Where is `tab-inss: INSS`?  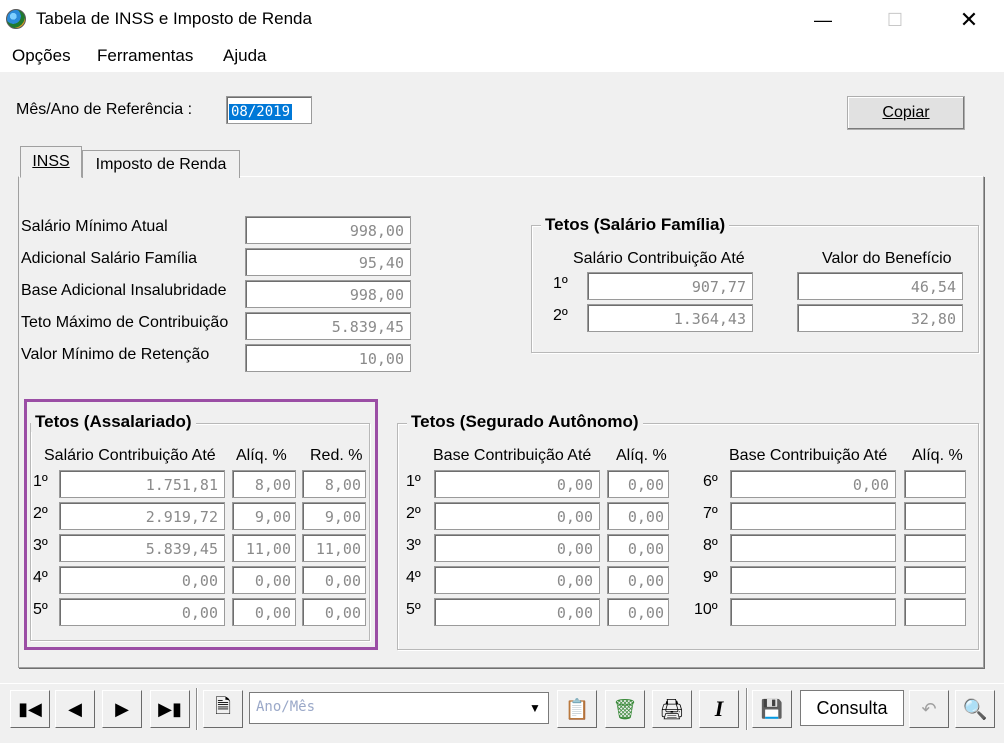 tab-inss: INSS is located at coordinates (51, 162).